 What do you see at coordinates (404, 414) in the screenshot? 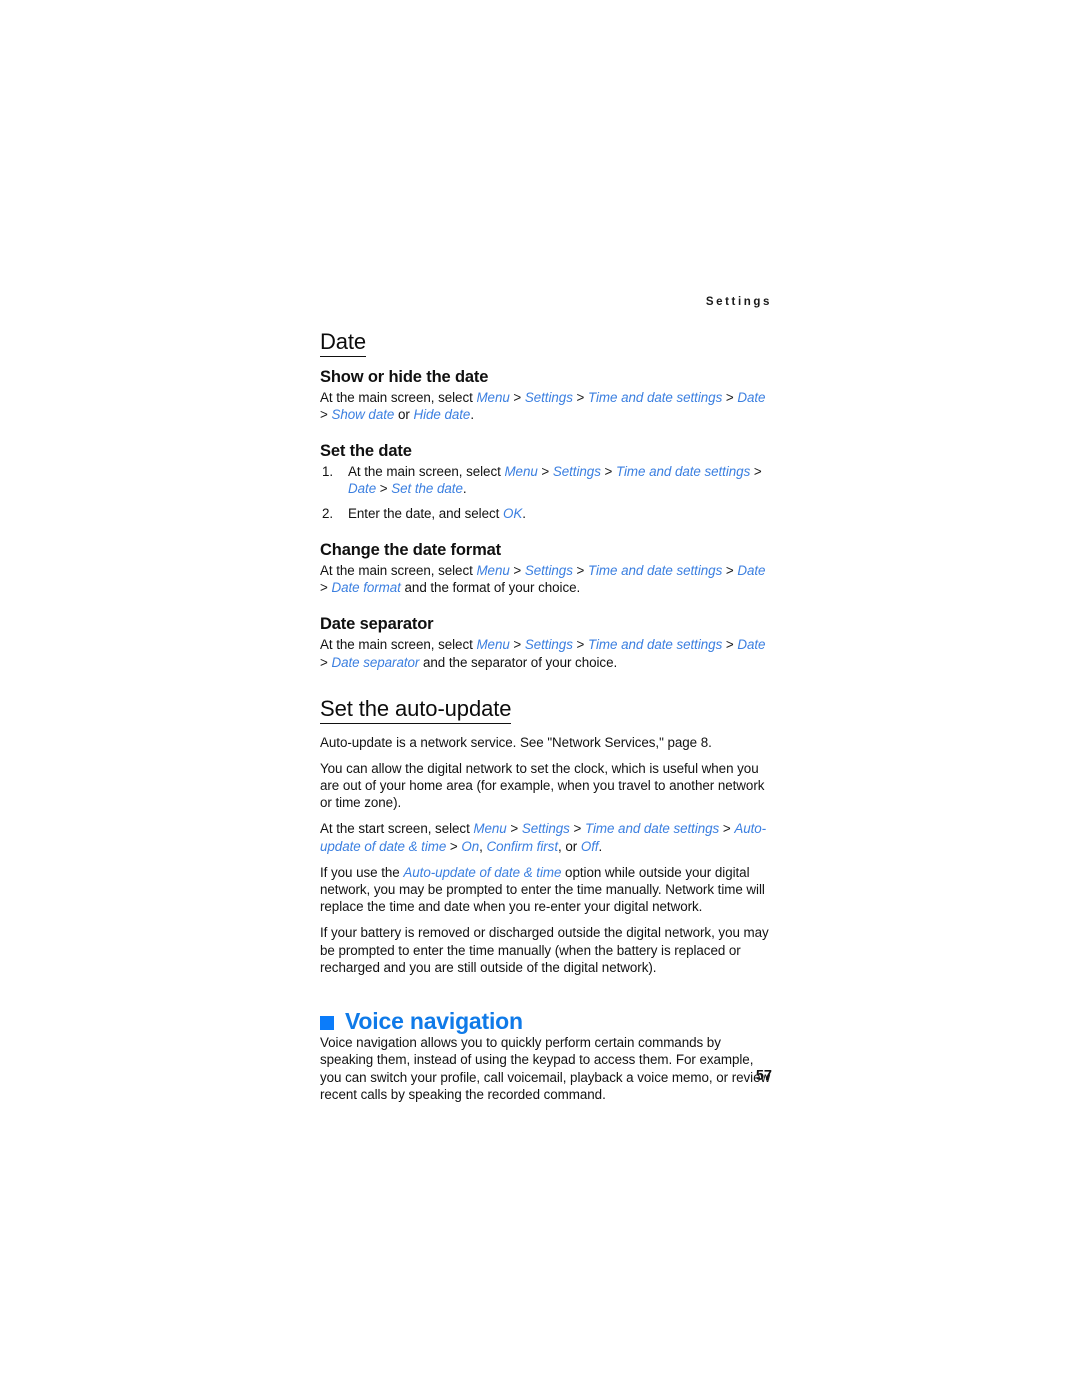
I see `options-joiner: or` at bounding box center [404, 414].